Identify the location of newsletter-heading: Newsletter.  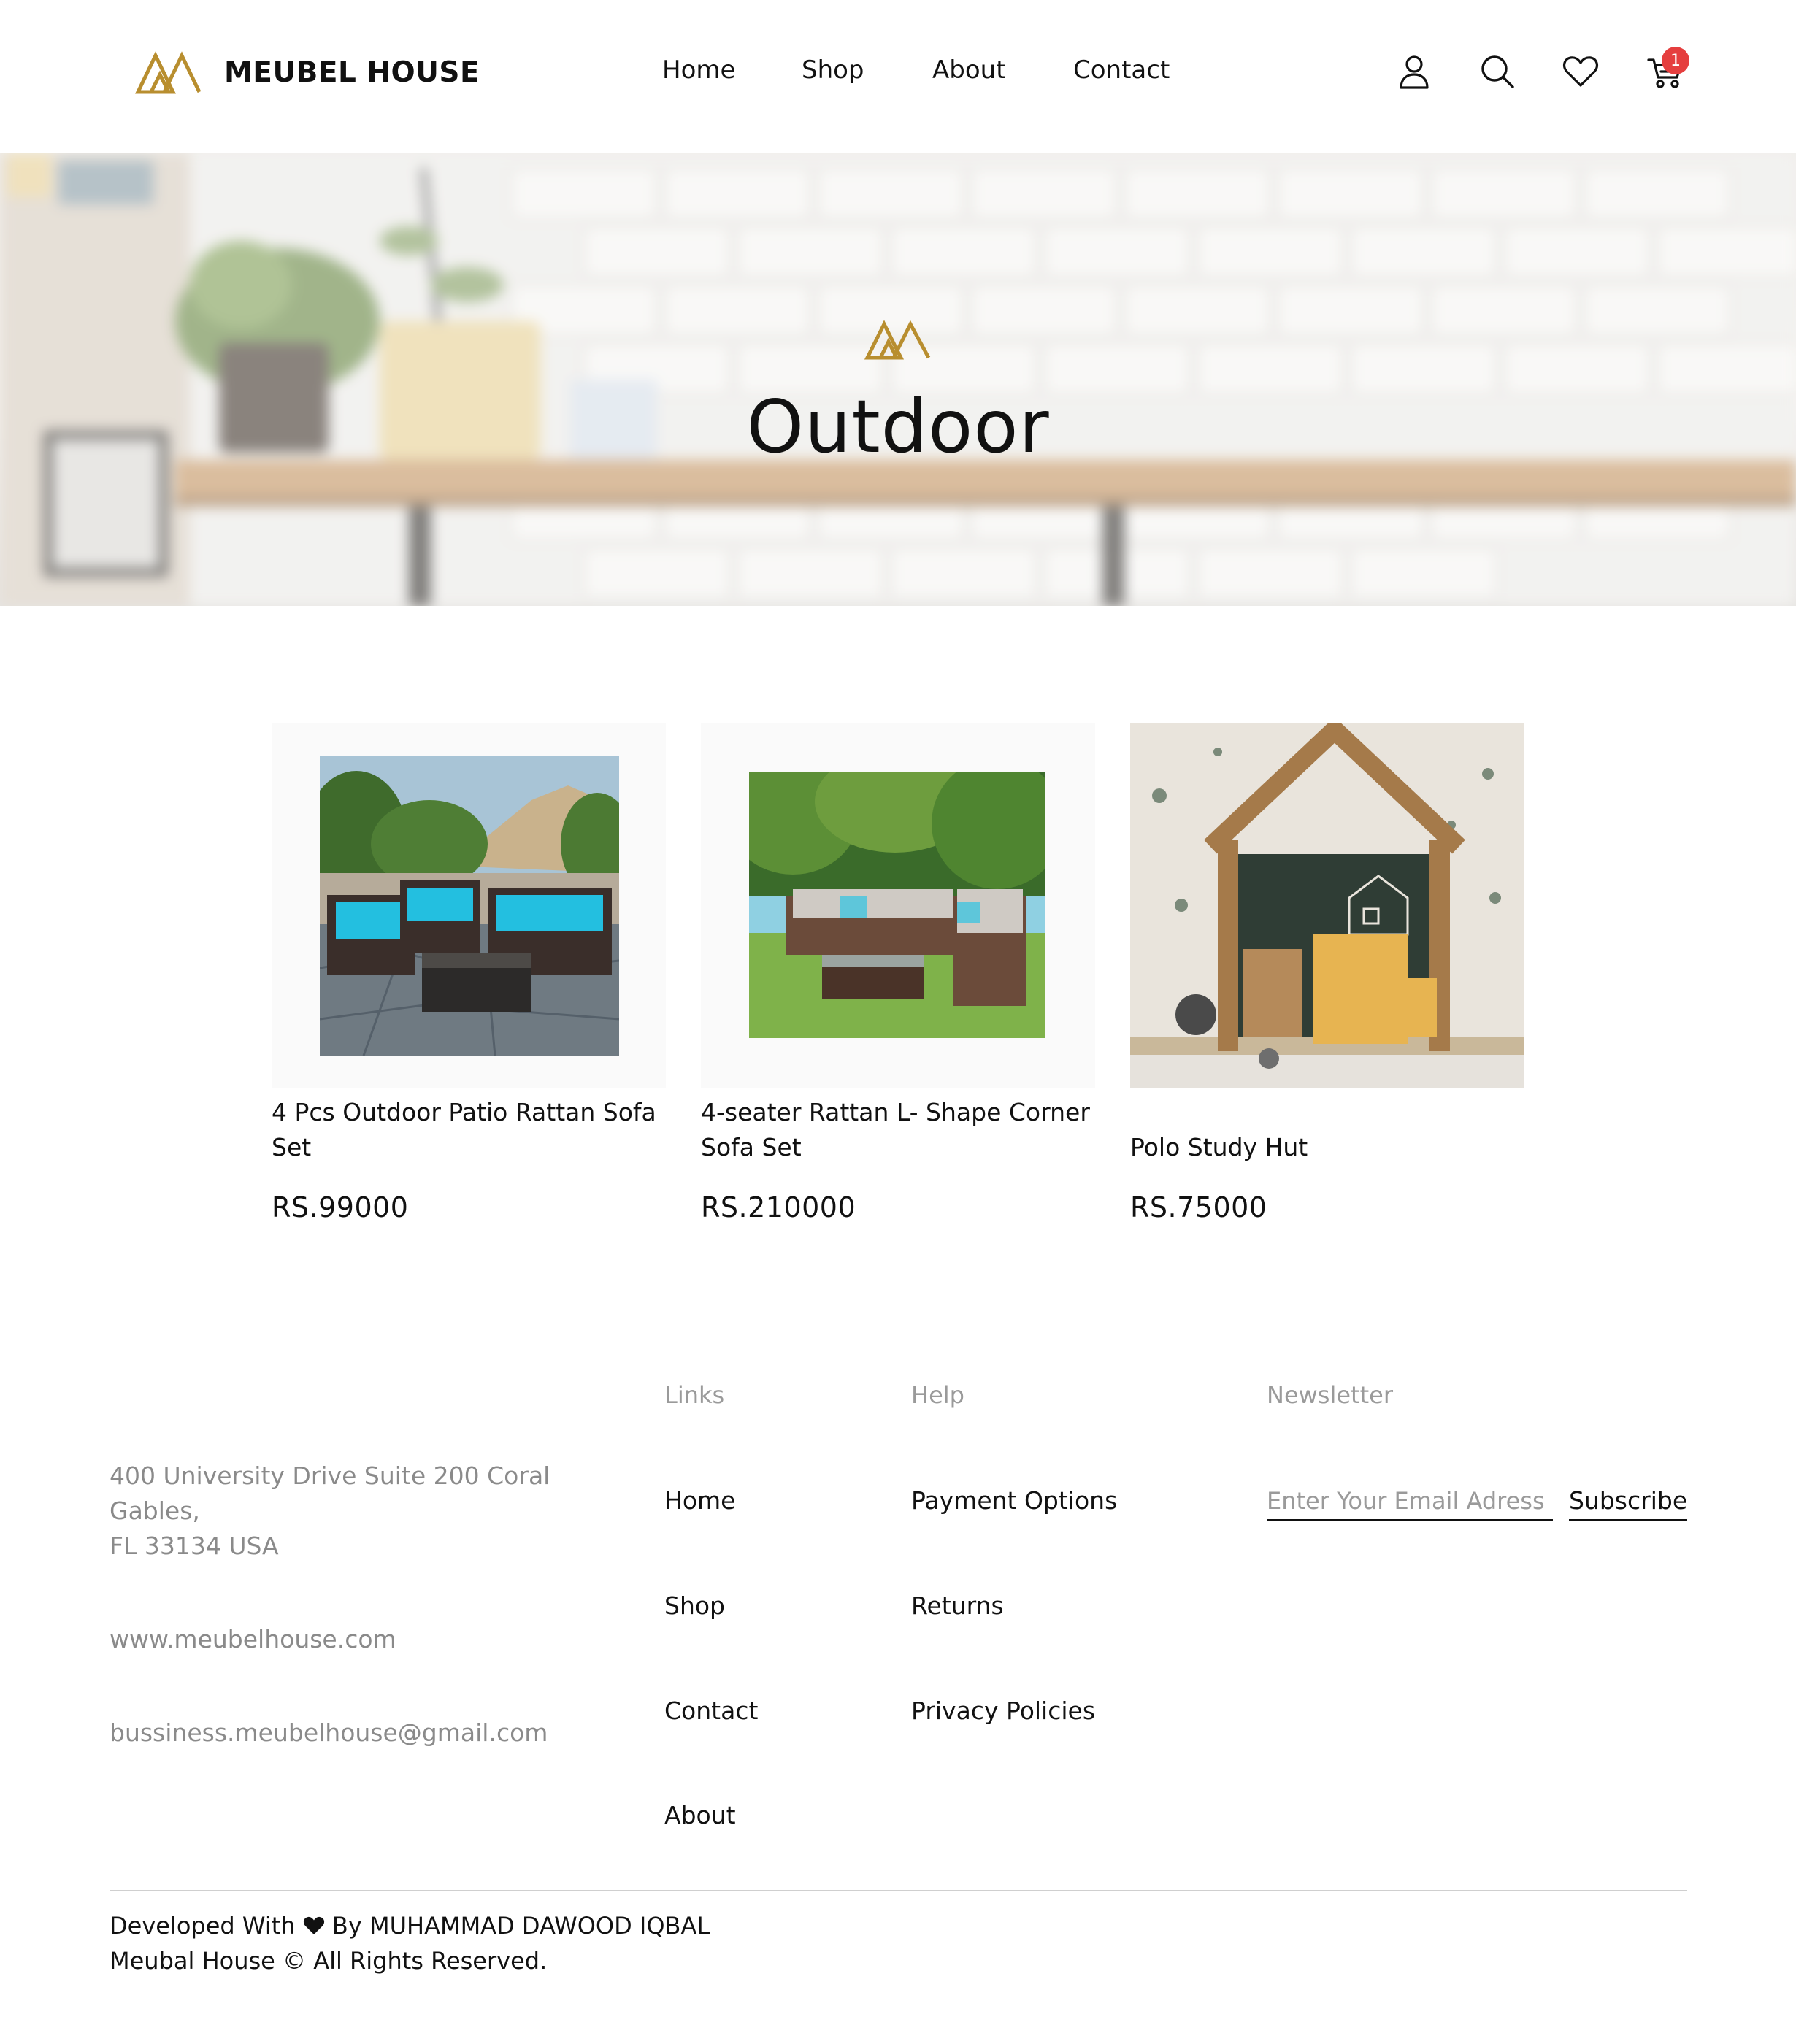
(1330, 1395).